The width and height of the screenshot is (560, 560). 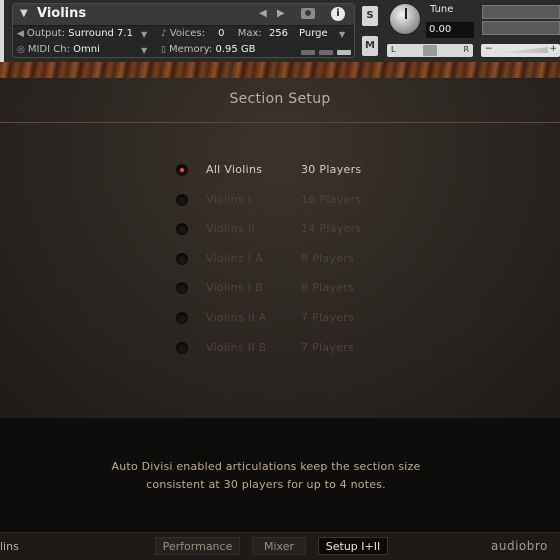 What do you see at coordinates (100, 33) in the screenshot?
I see `output-value: Surround 7.1` at bounding box center [100, 33].